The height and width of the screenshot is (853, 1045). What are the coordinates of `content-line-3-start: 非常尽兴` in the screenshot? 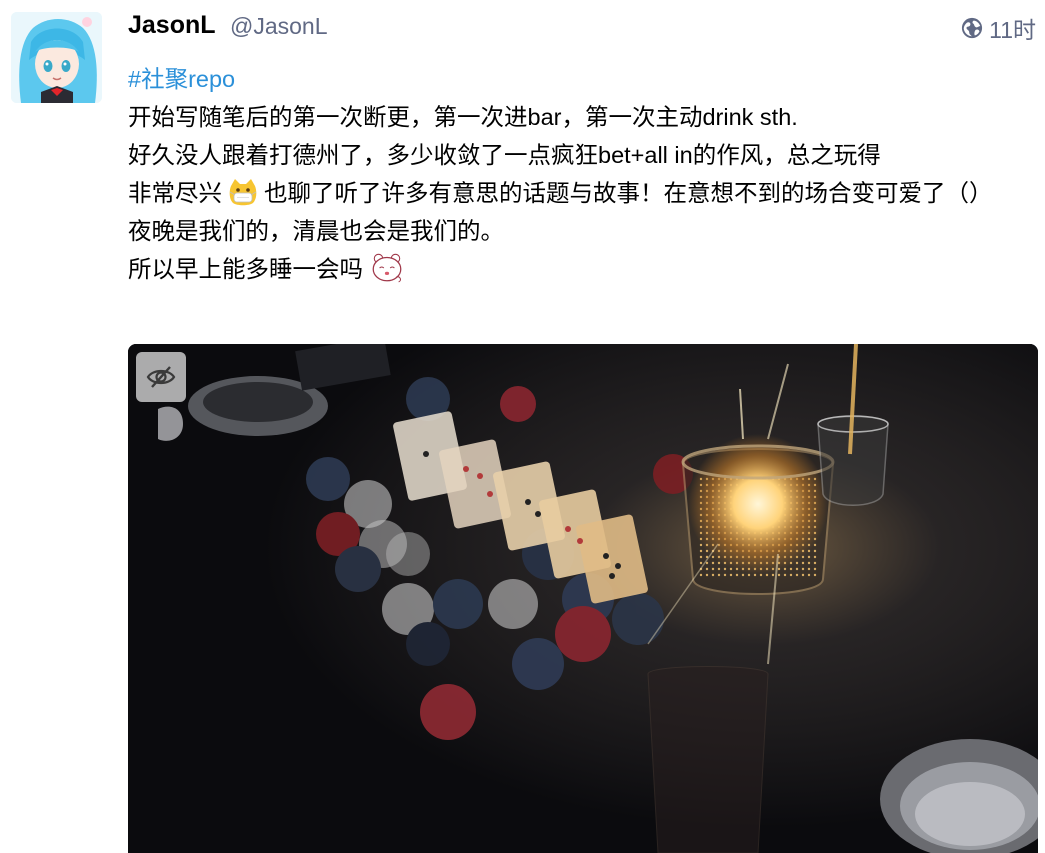 It's located at (175, 193).